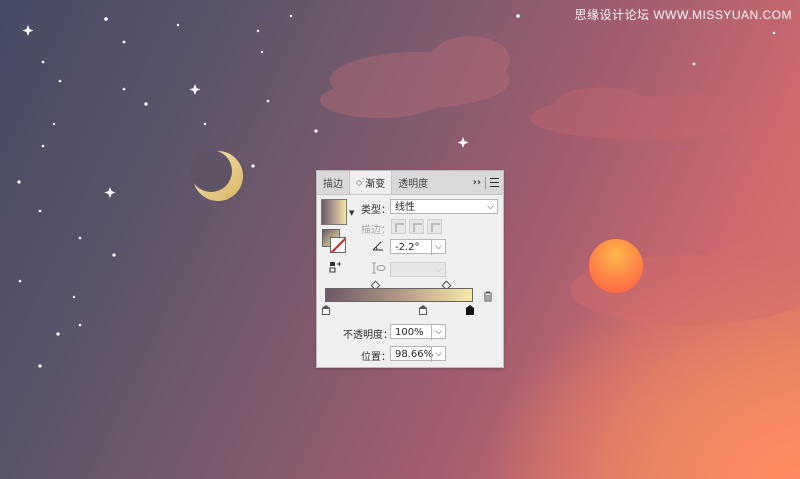  What do you see at coordinates (379, 268) in the screenshot?
I see `aspect-ratio-icon` at bounding box center [379, 268].